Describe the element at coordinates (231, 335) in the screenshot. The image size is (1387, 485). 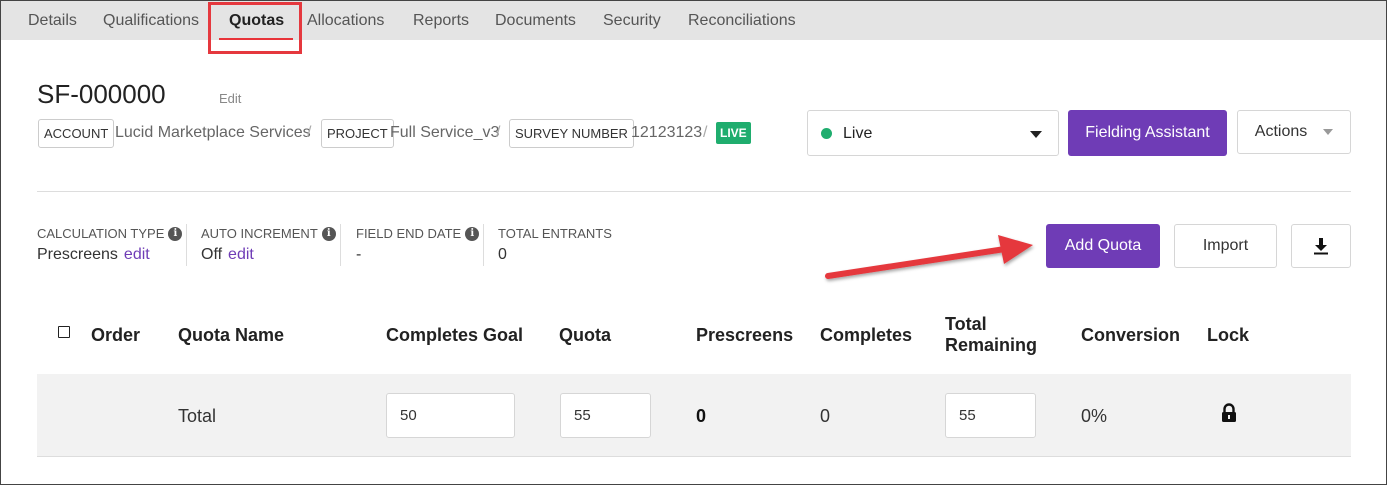
I see `column-header-quota-name: Quota Name` at that location.